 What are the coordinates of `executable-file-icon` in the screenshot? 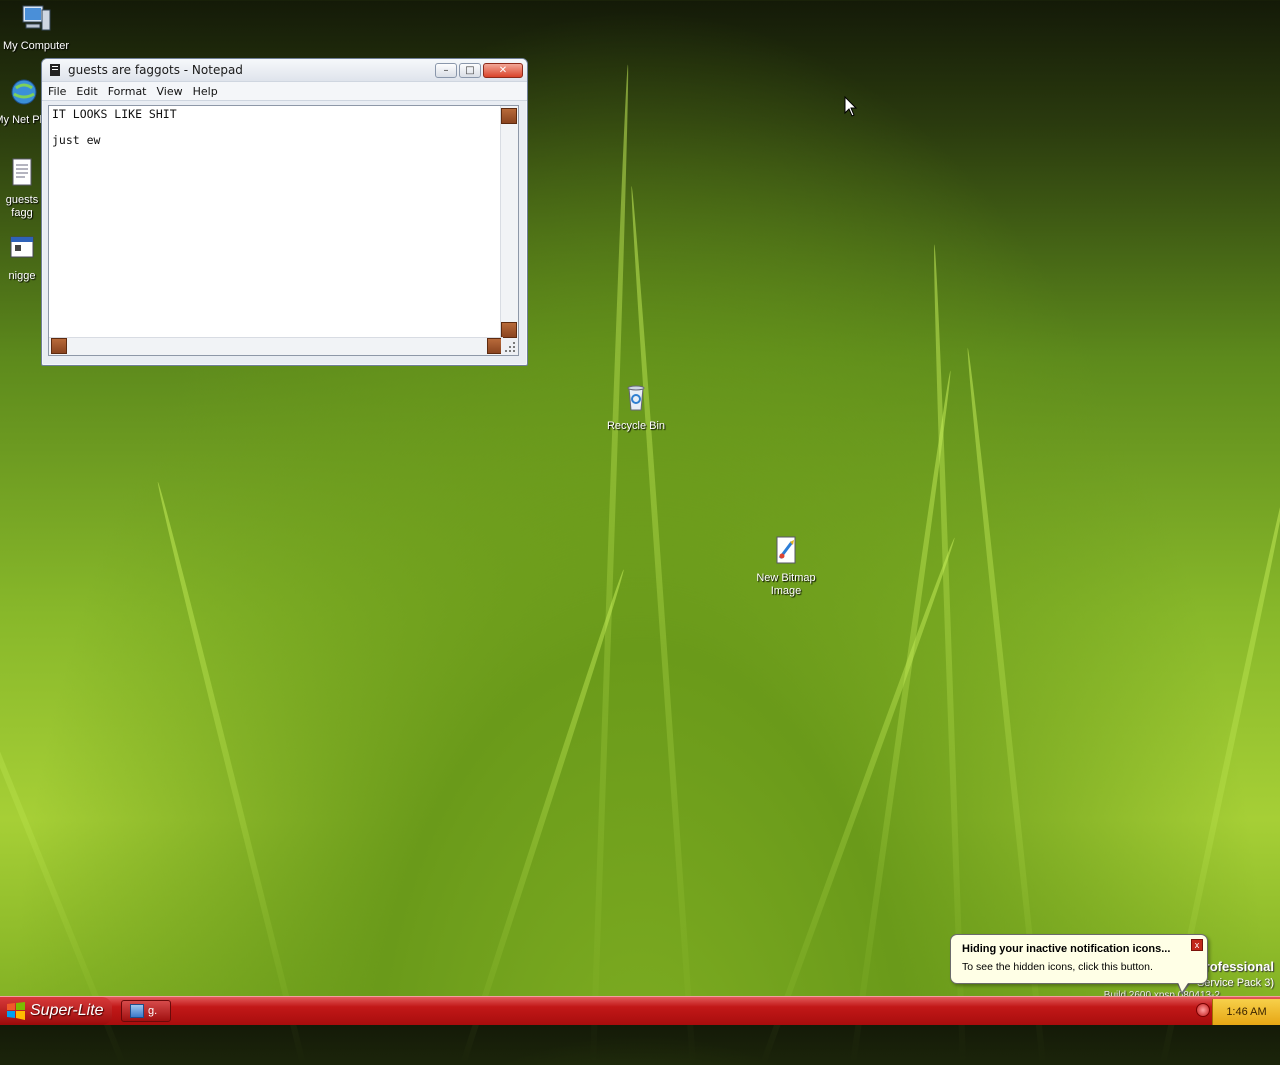 It's located at (22, 247).